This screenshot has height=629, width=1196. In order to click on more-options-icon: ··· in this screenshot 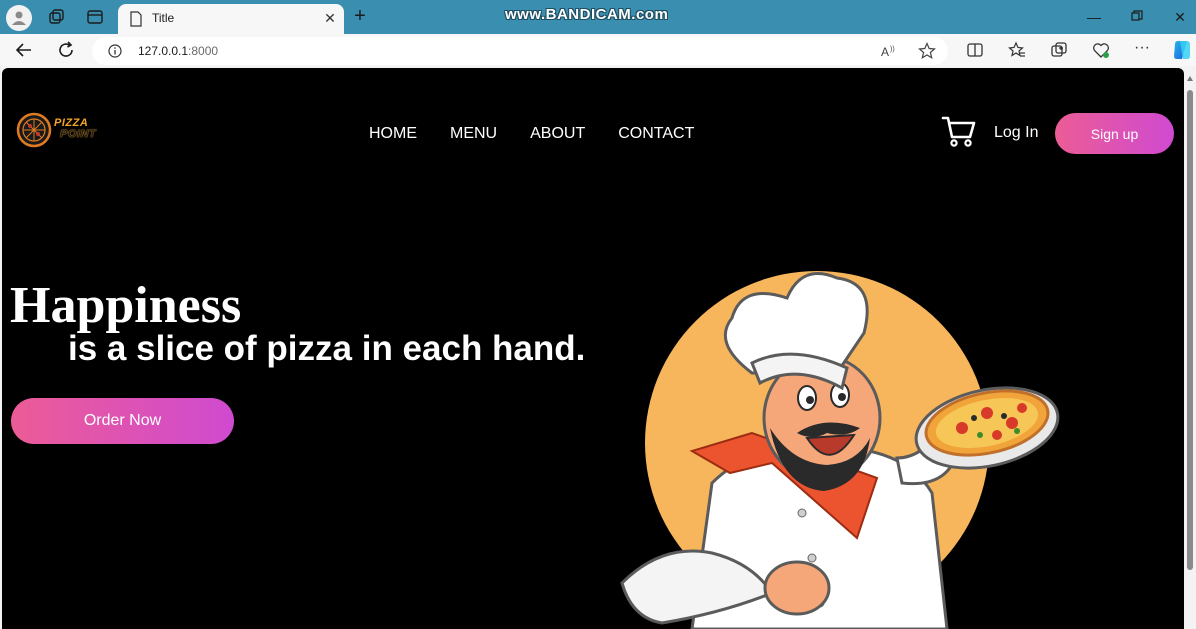, I will do `click(1142, 49)`.